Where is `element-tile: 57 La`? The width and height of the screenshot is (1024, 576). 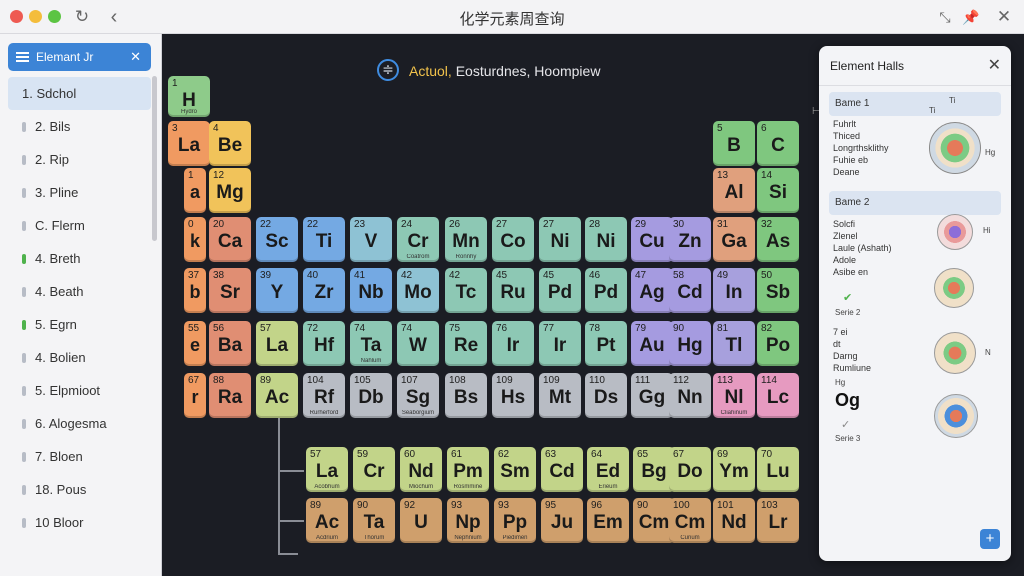 element-tile: 57 La is located at coordinates (277, 343).